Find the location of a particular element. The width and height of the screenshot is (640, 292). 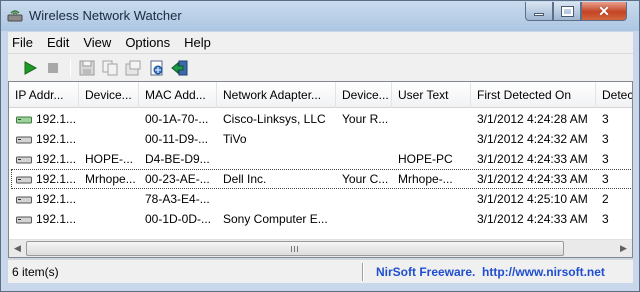

maximize-button is located at coordinates (567, 11).